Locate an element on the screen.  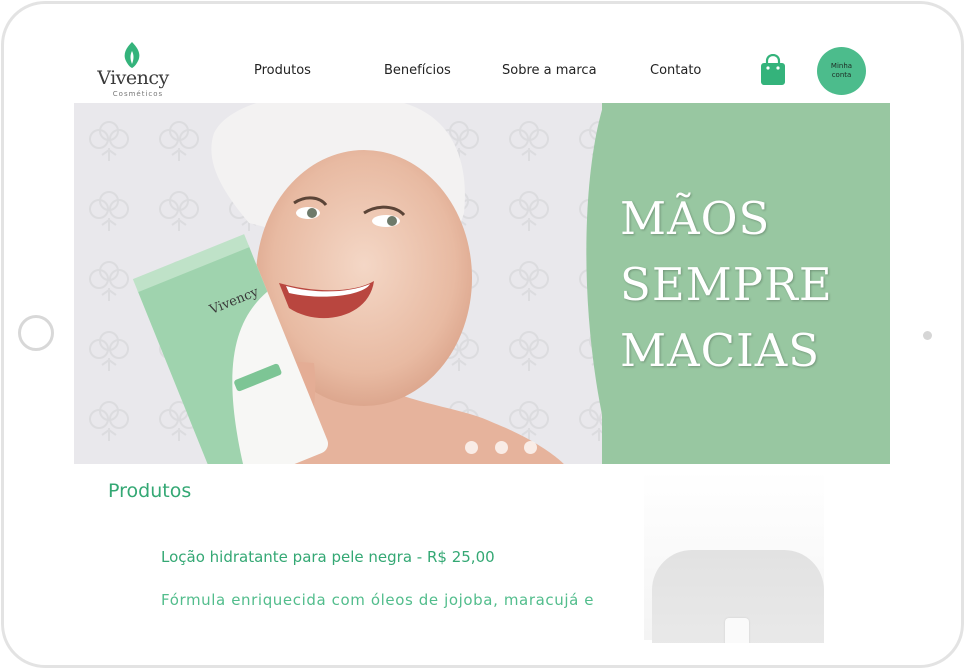
brand-tagline: Cosméticos is located at coordinates (138, 94).